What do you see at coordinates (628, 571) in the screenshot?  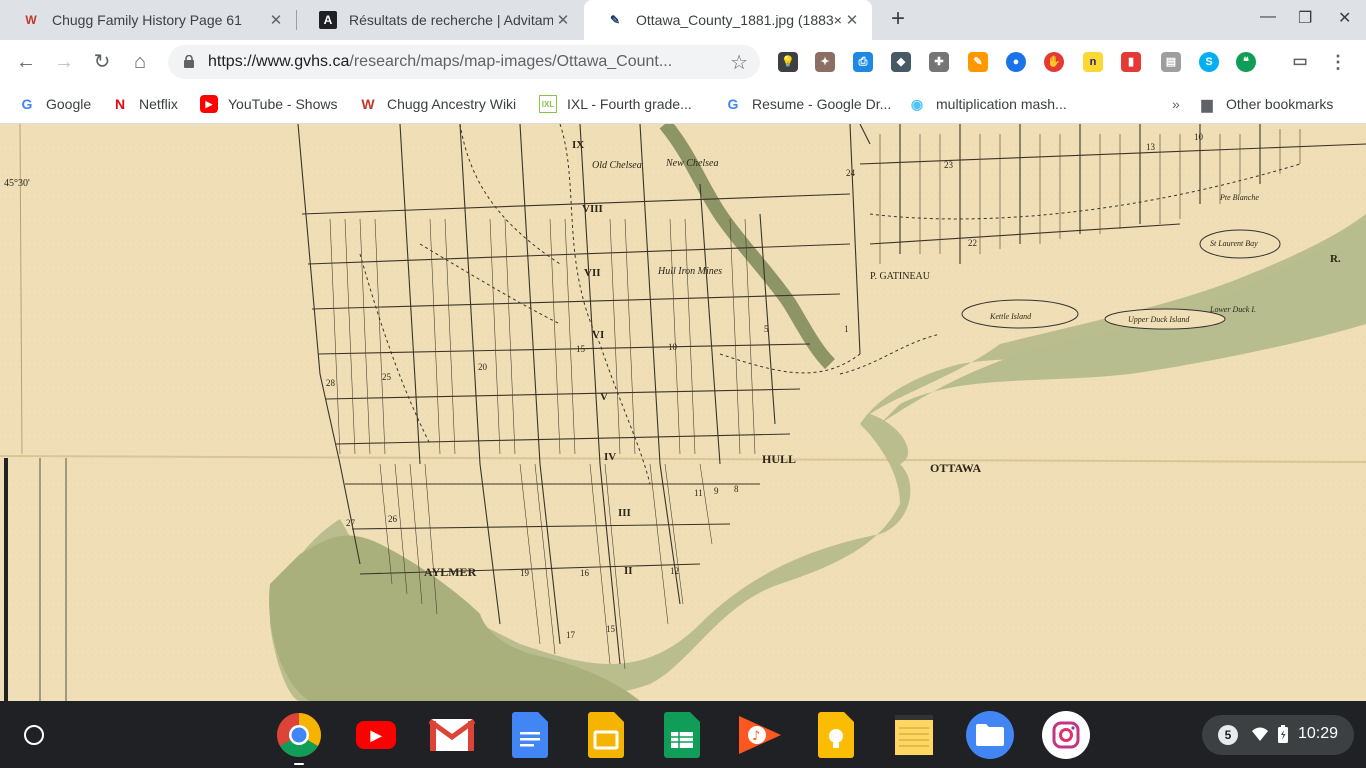 I see `range-label: II` at bounding box center [628, 571].